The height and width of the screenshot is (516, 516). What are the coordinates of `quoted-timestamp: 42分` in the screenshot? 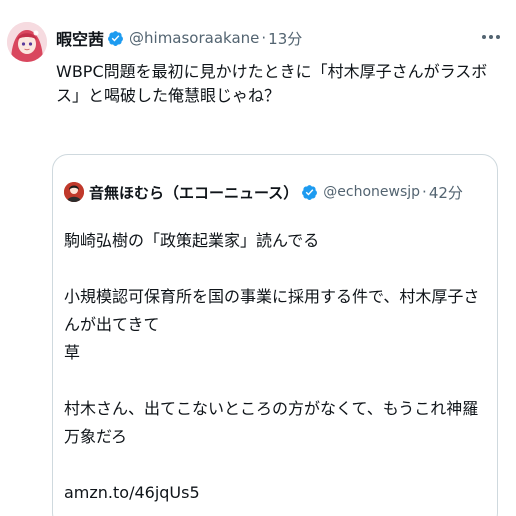 It's located at (445, 192).